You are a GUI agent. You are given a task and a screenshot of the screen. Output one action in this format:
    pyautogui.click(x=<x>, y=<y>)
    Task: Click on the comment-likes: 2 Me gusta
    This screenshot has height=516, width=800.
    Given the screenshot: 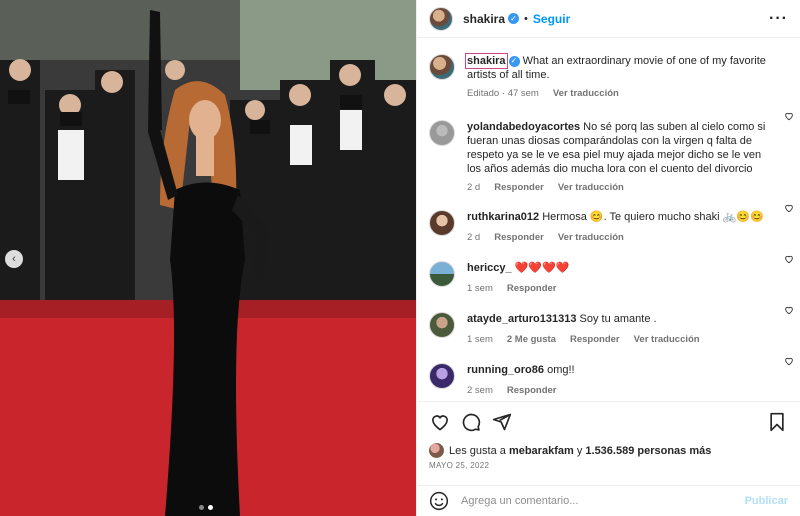 What is the action you would take?
    pyautogui.click(x=531, y=340)
    